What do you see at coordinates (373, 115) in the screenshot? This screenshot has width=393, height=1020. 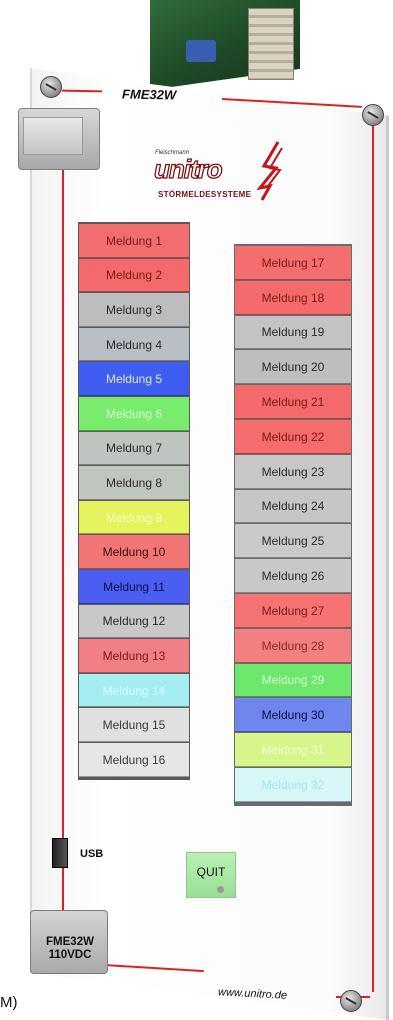 I see `screw-top-right` at bounding box center [373, 115].